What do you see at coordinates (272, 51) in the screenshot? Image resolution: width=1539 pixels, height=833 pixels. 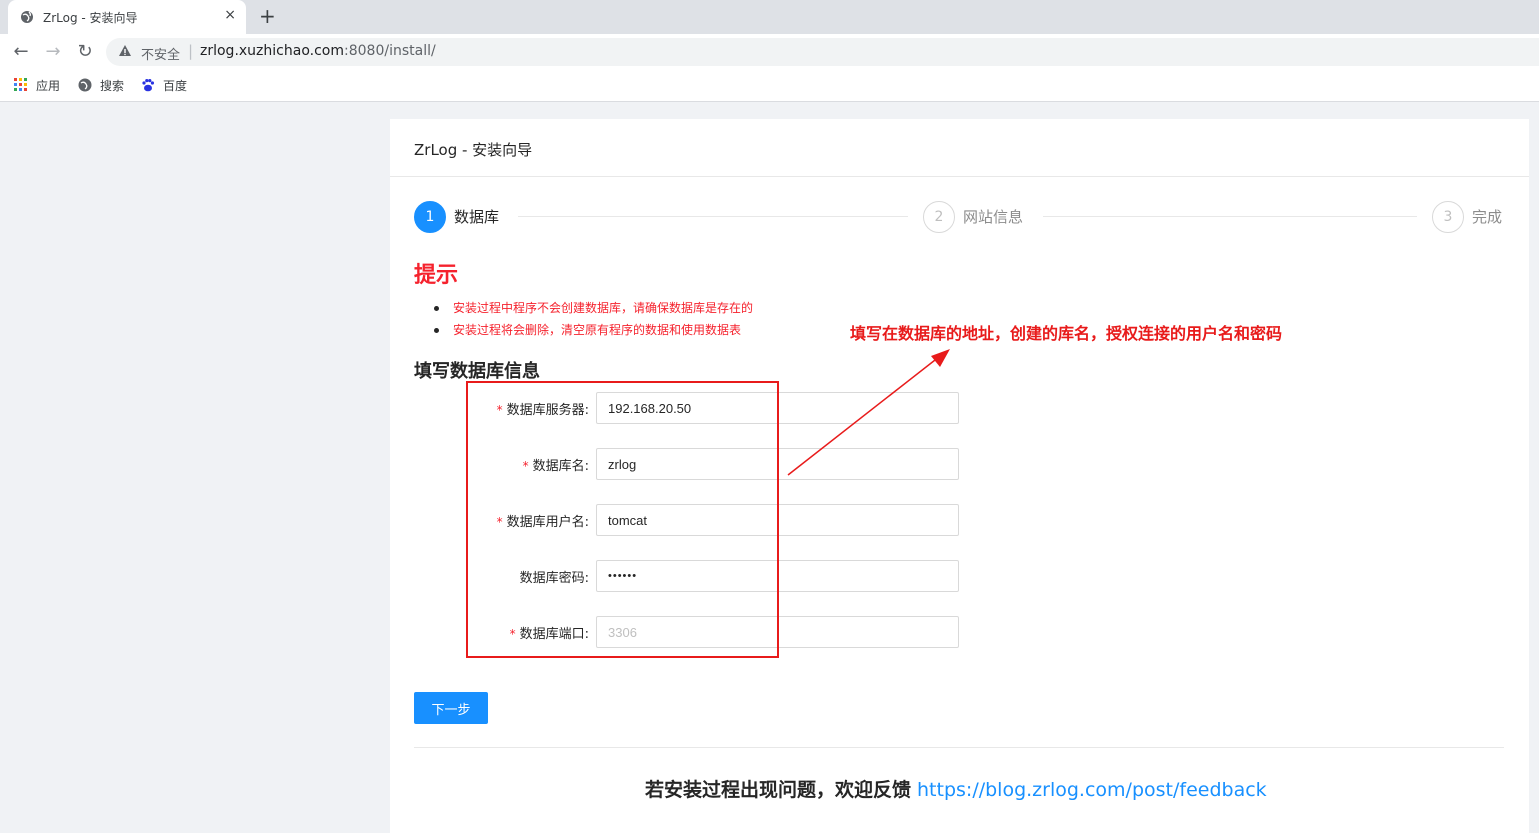 I see `url-host: zrlog.xuzhichao.com` at bounding box center [272, 51].